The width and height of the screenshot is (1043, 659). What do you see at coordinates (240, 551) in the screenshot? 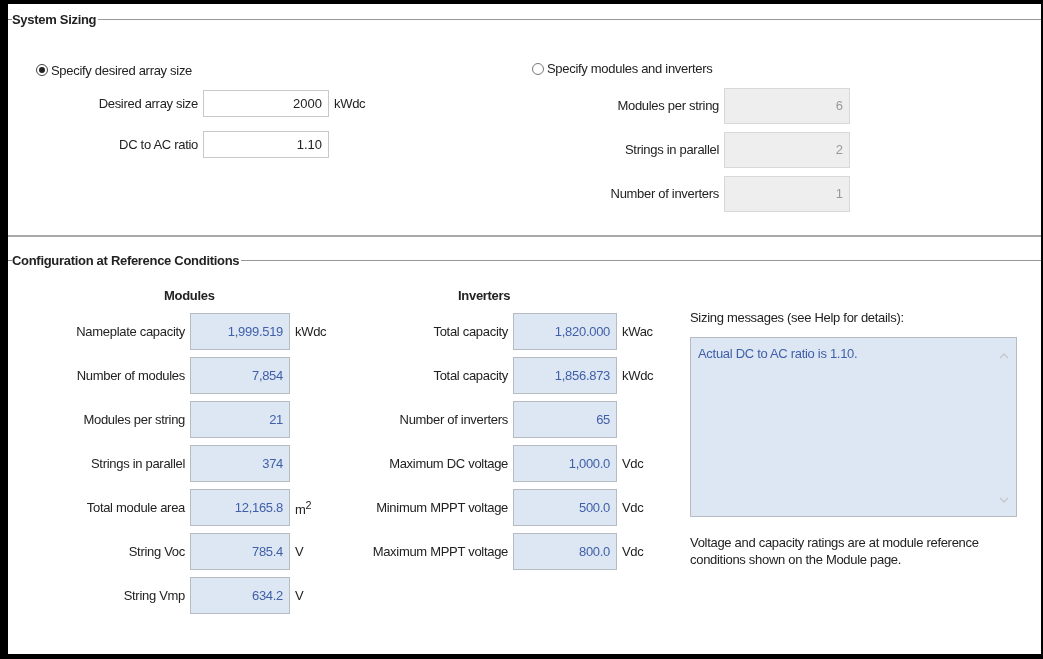
I see `output-field: 785.4` at bounding box center [240, 551].